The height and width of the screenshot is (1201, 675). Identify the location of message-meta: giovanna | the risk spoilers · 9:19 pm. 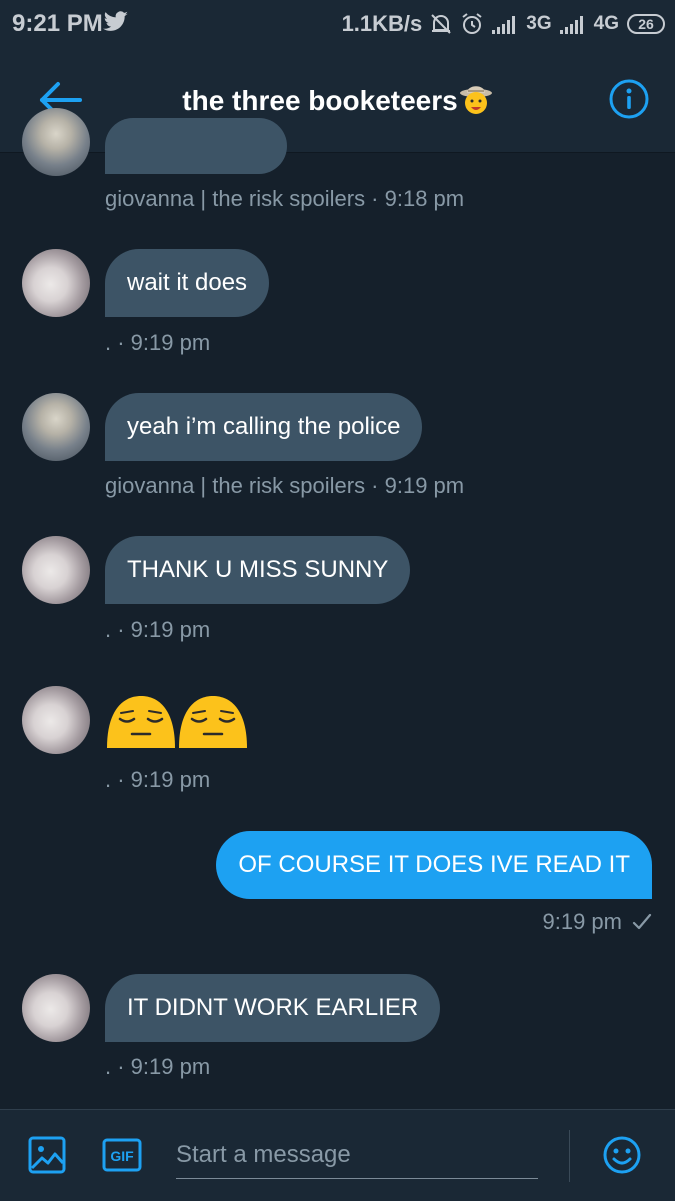
(285, 485).